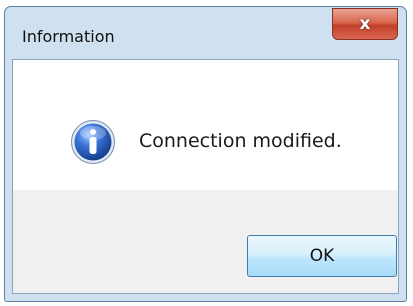  I want to click on close-icon: x, so click(365, 24).